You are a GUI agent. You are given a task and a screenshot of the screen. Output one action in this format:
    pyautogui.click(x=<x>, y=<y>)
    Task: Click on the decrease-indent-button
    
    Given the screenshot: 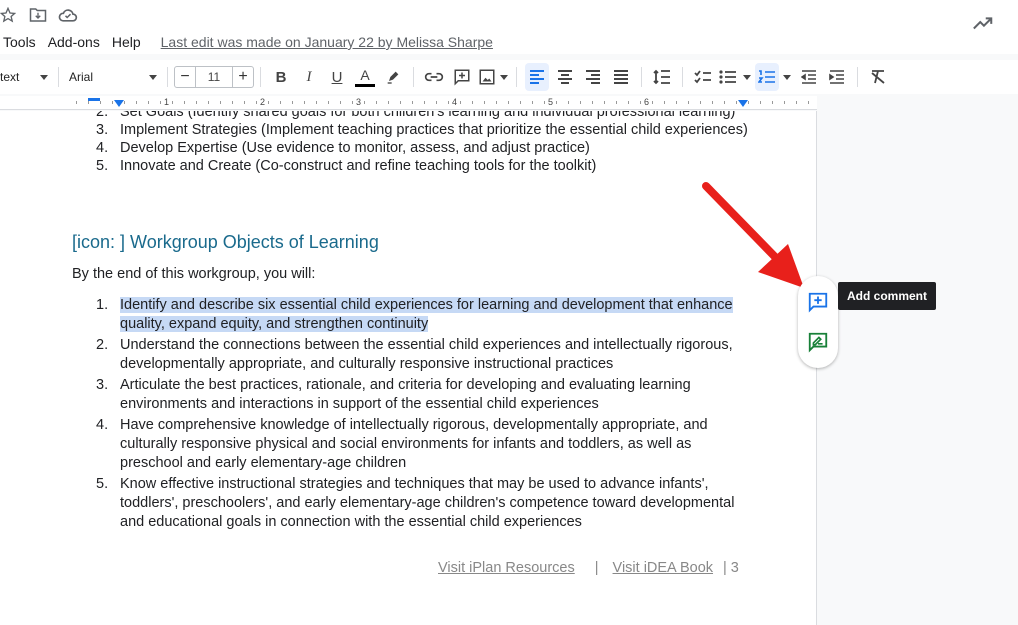 What is the action you would take?
    pyautogui.click(x=809, y=77)
    